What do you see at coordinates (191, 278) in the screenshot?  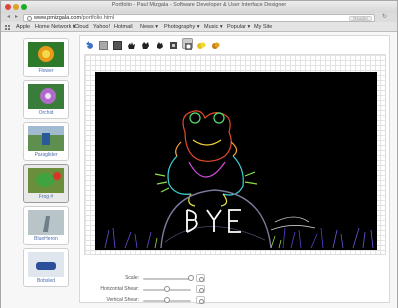 I see `scale-slider-knob` at bounding box center [191, 278].